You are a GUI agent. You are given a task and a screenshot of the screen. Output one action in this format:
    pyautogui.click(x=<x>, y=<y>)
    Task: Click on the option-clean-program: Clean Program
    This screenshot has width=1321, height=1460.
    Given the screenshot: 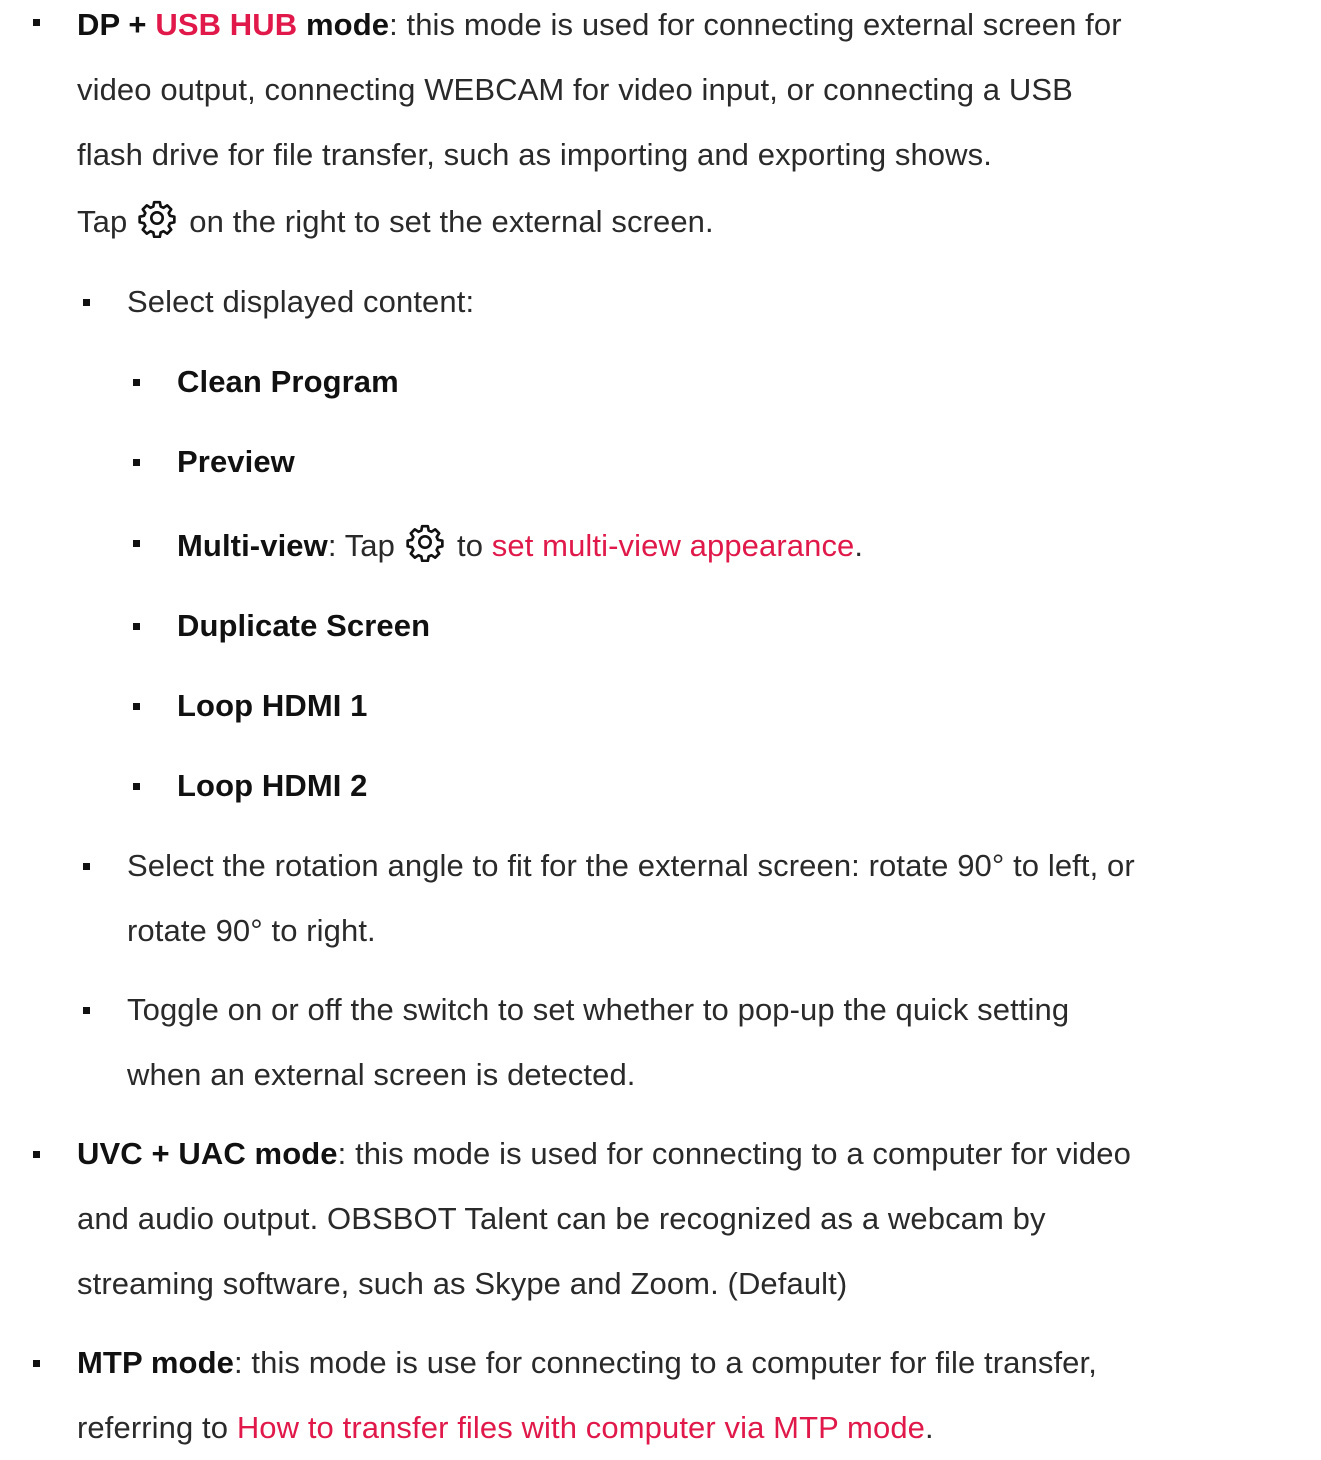 What is the action you would take?
    pyautogui.click(x=288, y=381)
    